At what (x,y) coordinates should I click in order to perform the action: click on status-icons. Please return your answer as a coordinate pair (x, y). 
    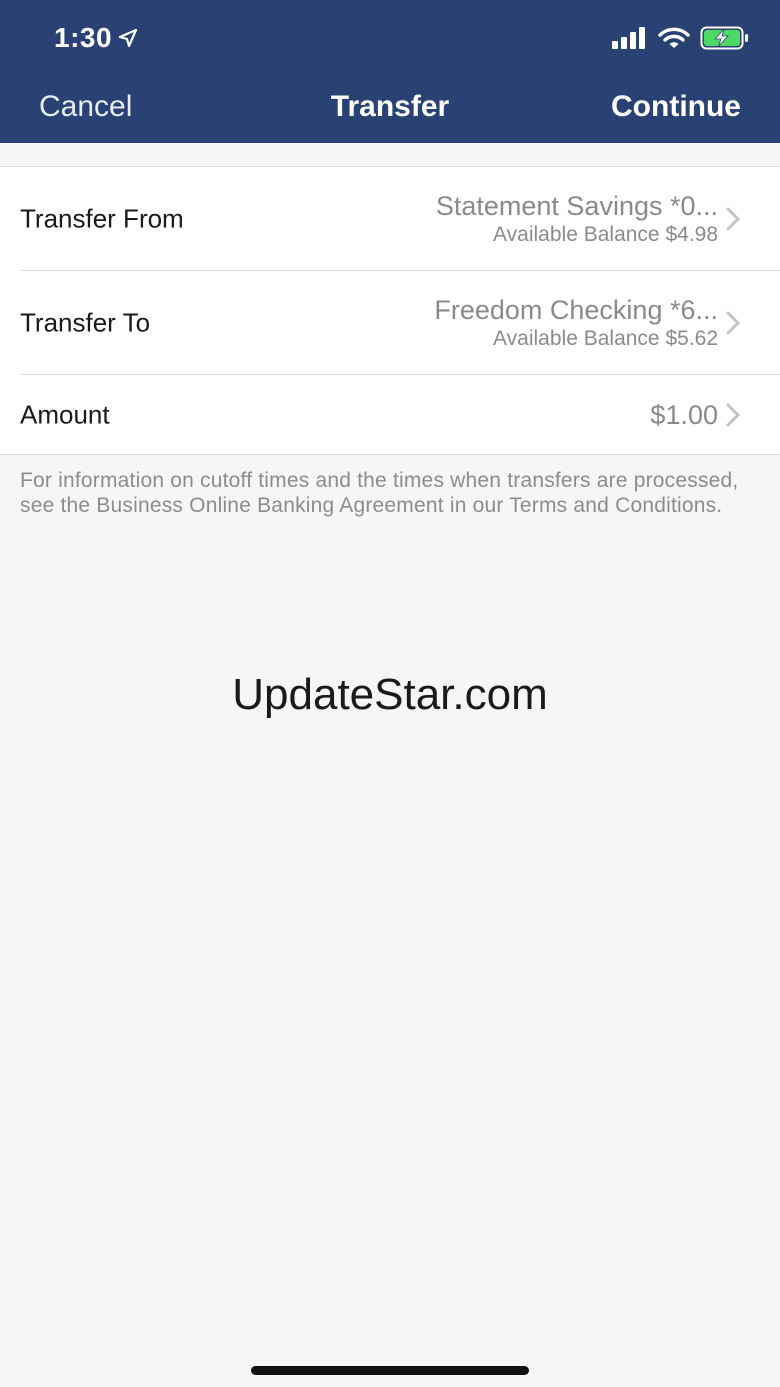
    Looking at the image, I should click on (681, 38).